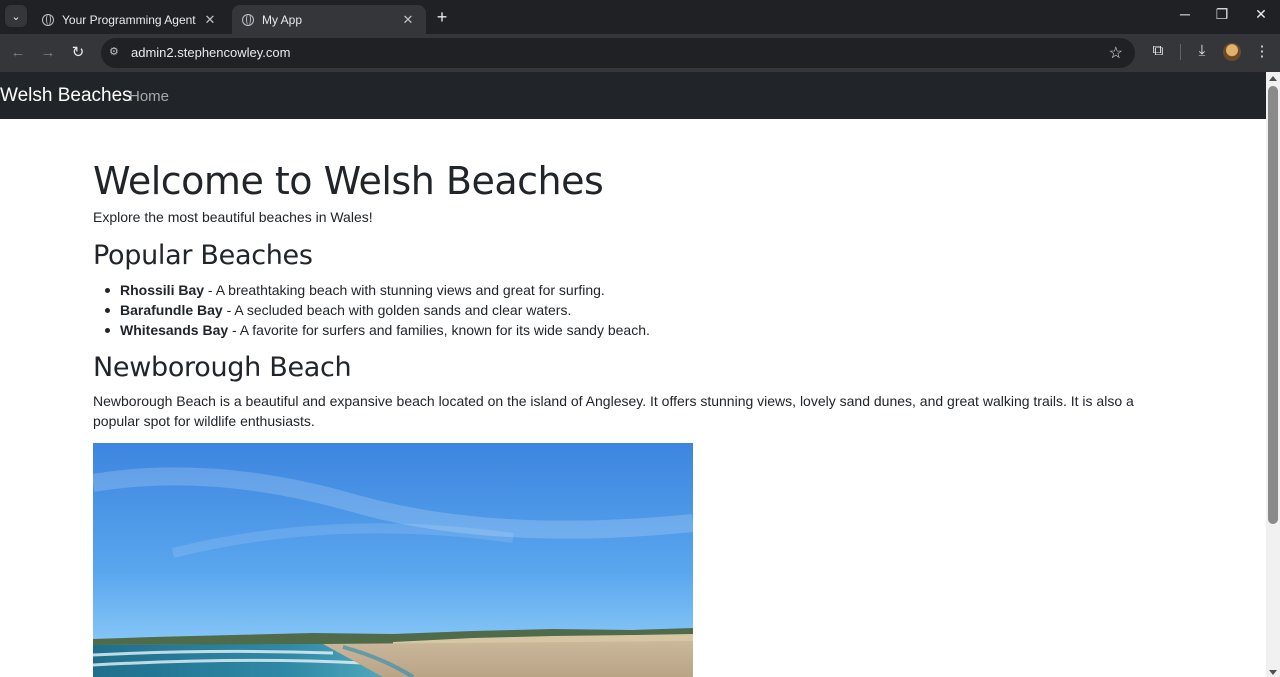 The height and width of the screenshot is (677, 1280). What do you see at coordinates (282, 19) in the screenshot?
I see `tab-title: My App` at bounding box center [282, 19].